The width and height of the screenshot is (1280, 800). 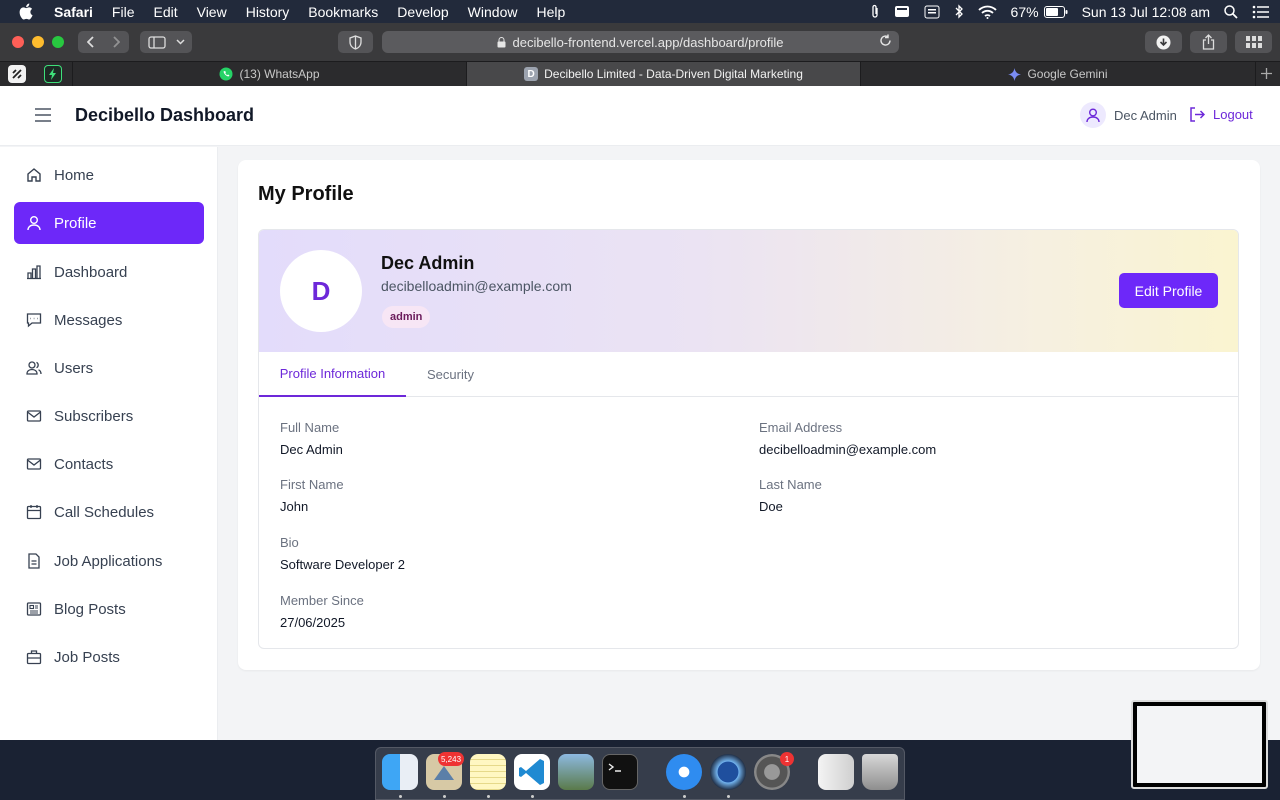 I want to click on sidebar-item-subscribers: Subscribers, so click(x=109, y=416).